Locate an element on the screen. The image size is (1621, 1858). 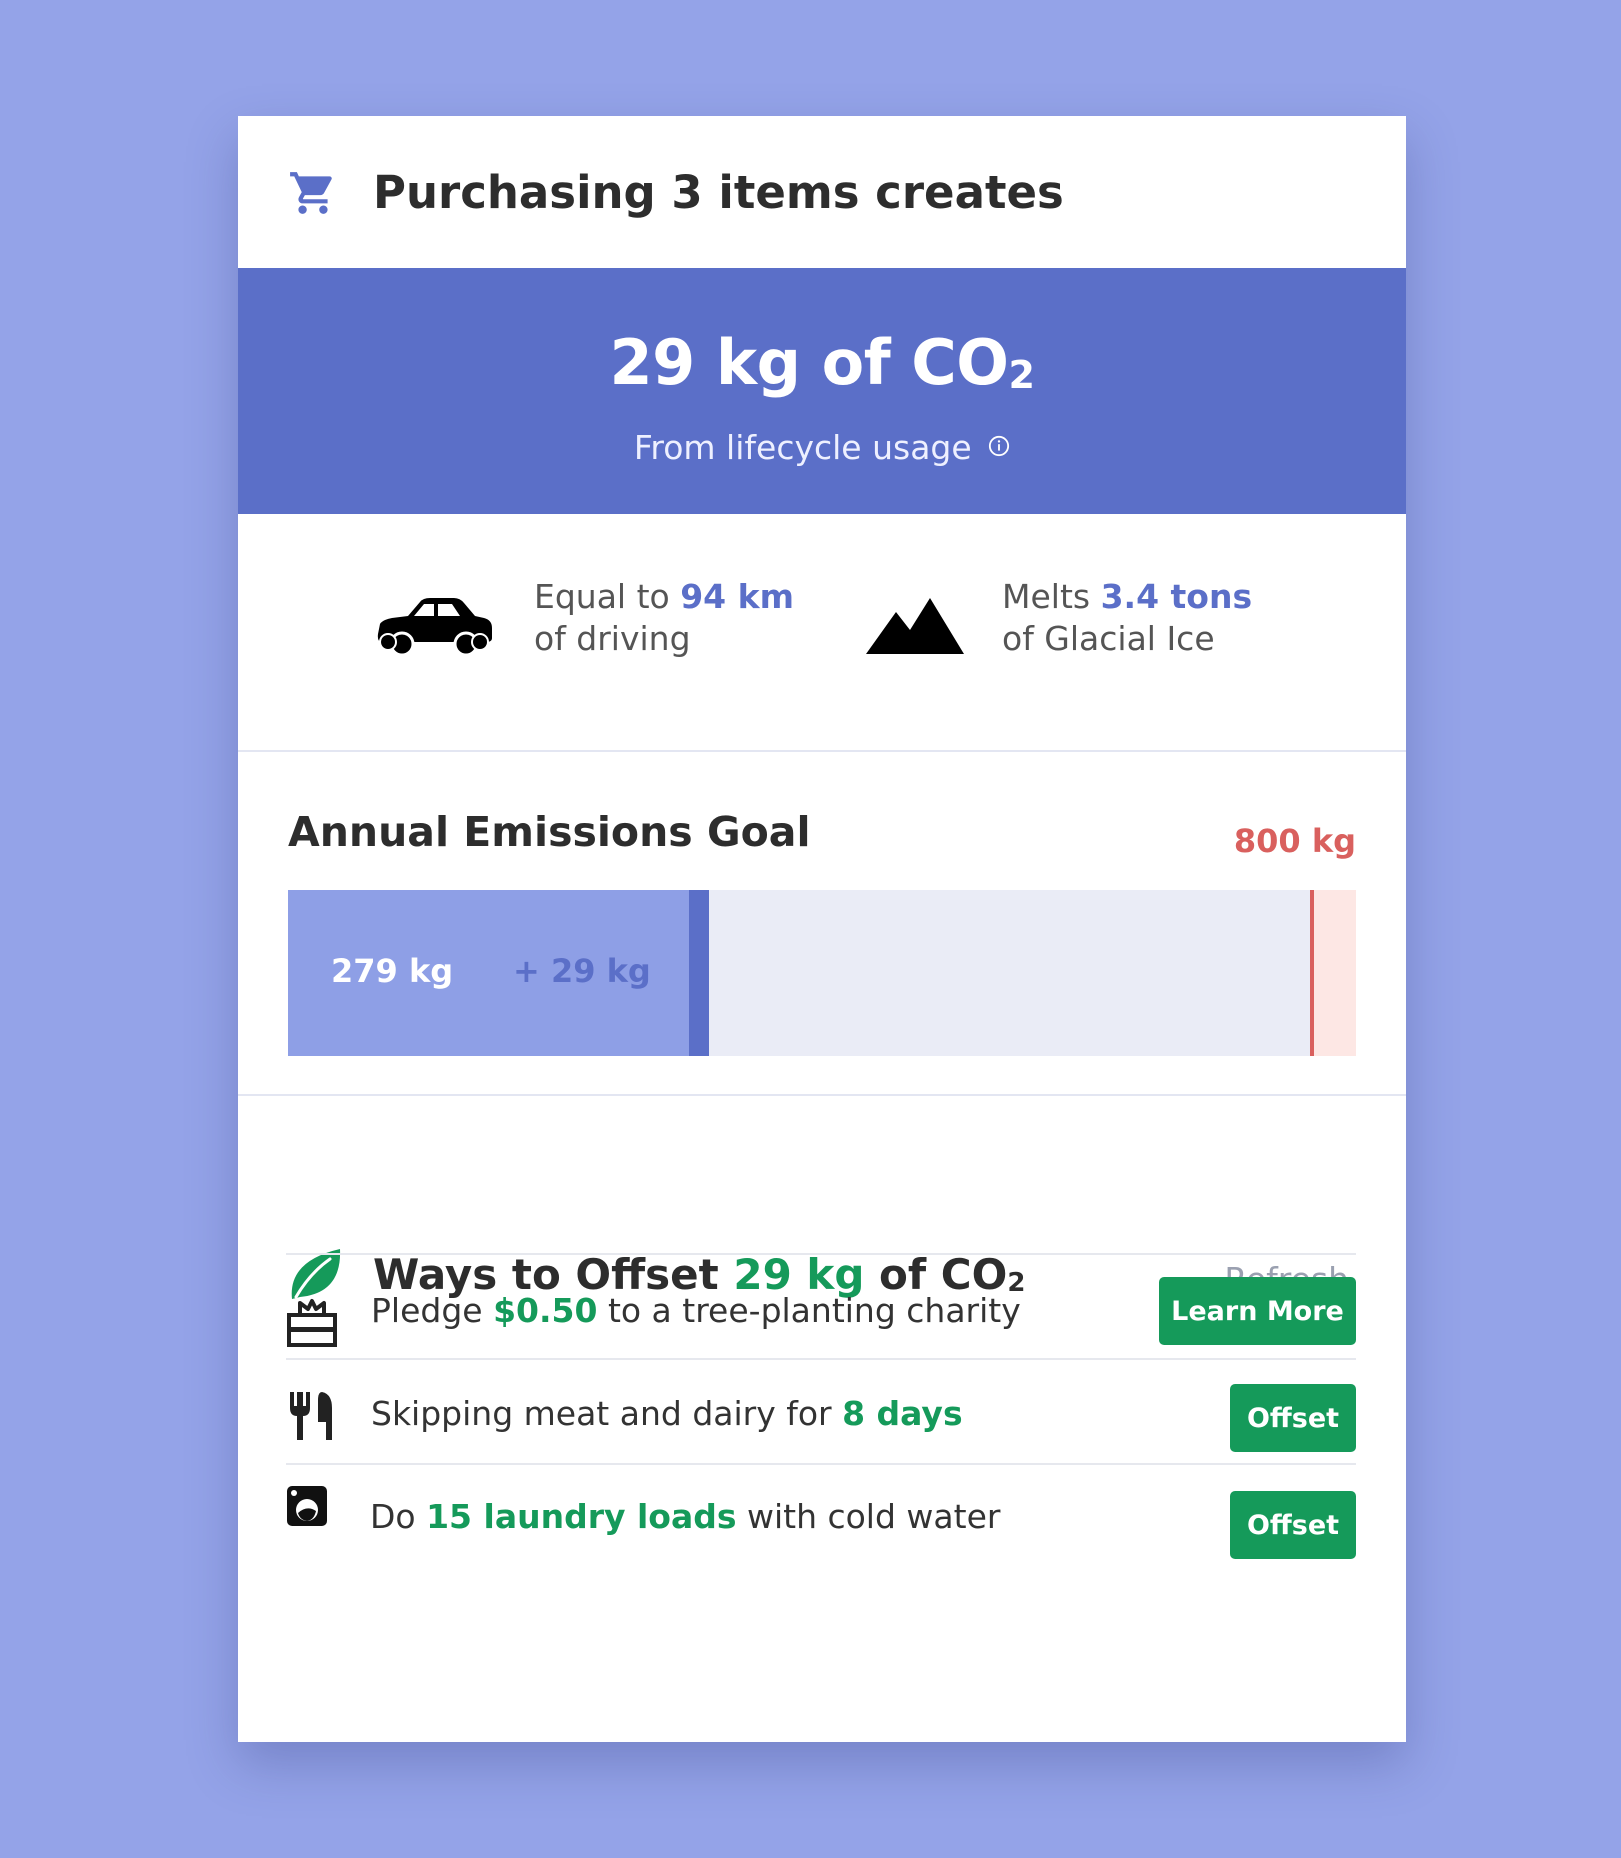
offset-item-text: Pledge $0.50 to a tree-planting charity is located at coordinates (696, 1310).